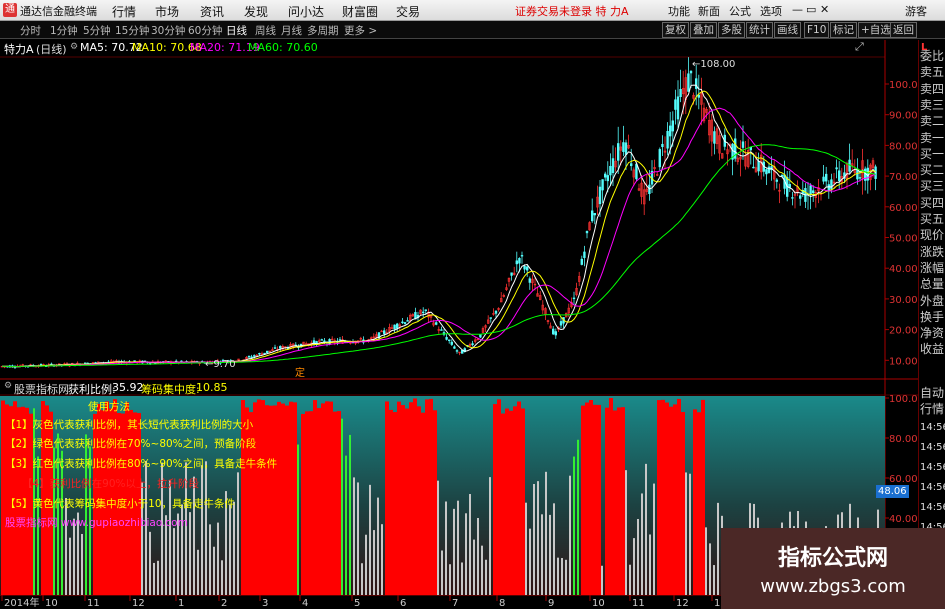 The width and height of the screenshot is (945, 609). I want to click on price-tick-label: 40.00, so click(903, 269).